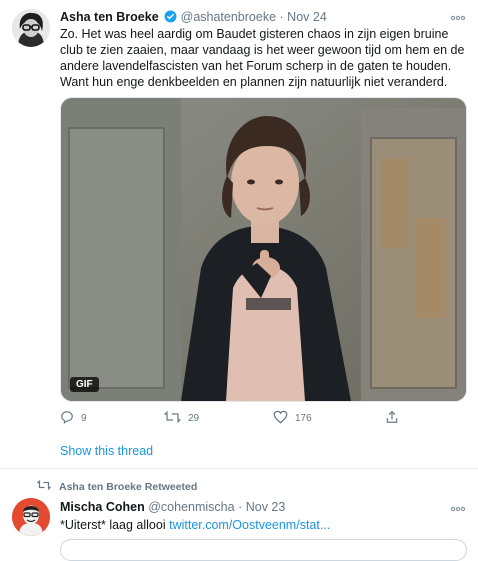  Describe the element at coordinates (115, 525) in the screenshot. I see `tweet-text-plain: *Uiterst* laag allooi` at that location.